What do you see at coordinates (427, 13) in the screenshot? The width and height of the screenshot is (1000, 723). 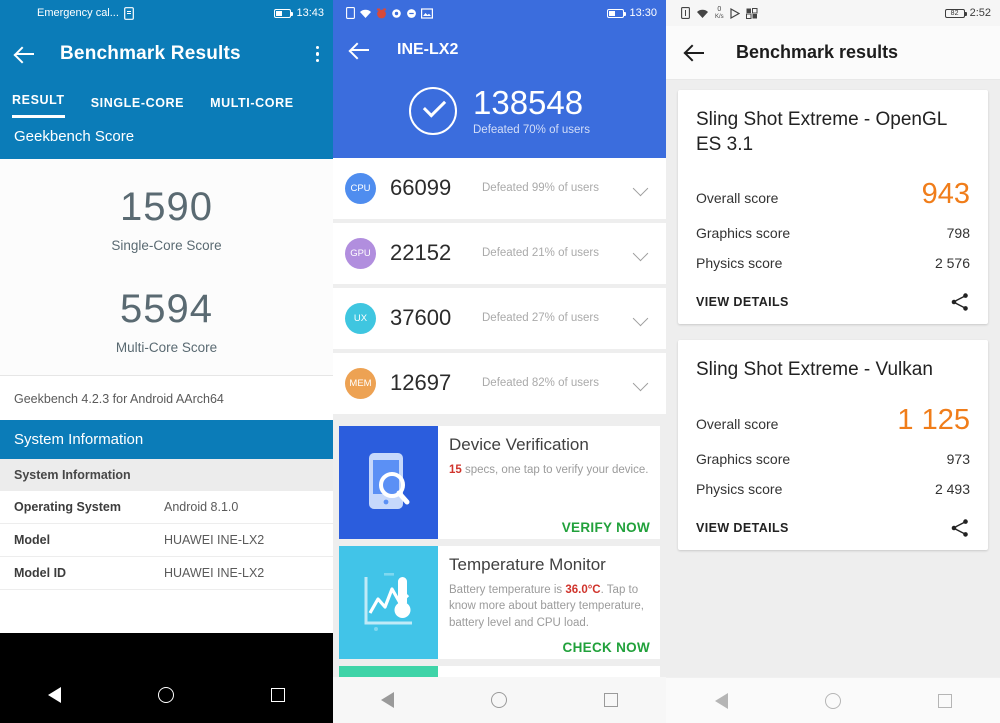 I see `gallery-icon` at bounding box center [427, 13].